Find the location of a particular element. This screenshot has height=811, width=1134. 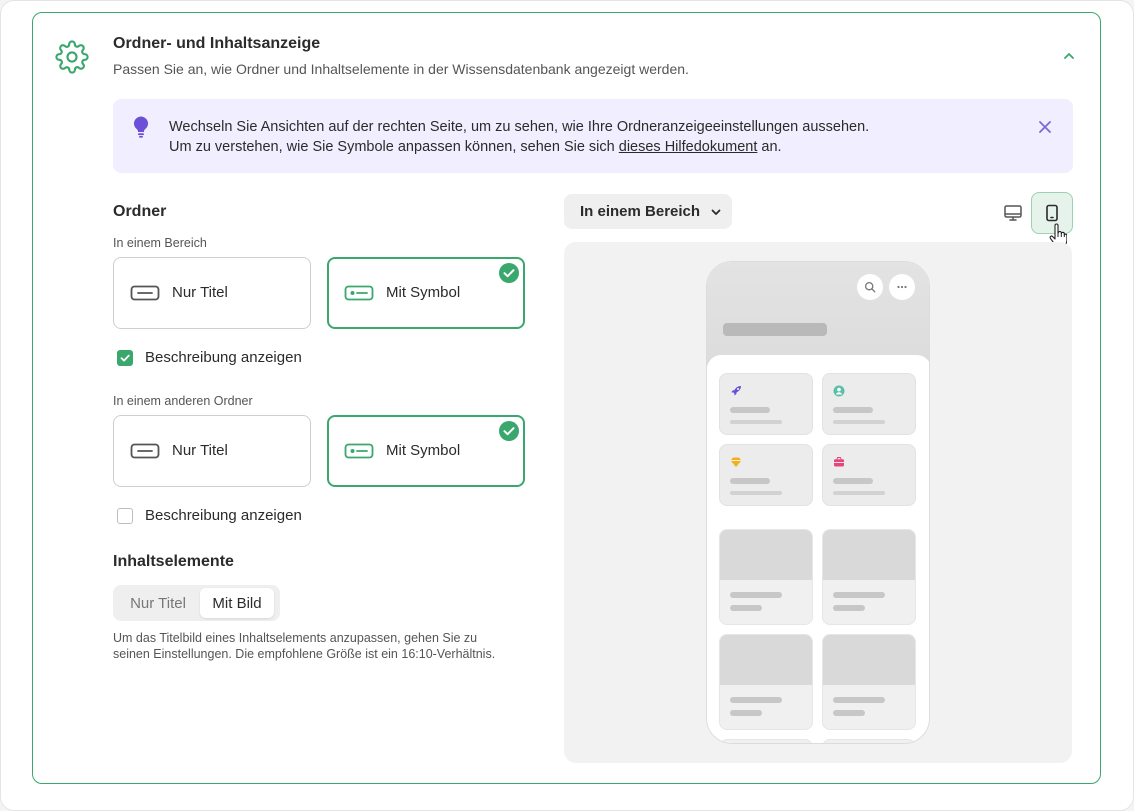

rocket-icon is located at coordinates (736, 391).